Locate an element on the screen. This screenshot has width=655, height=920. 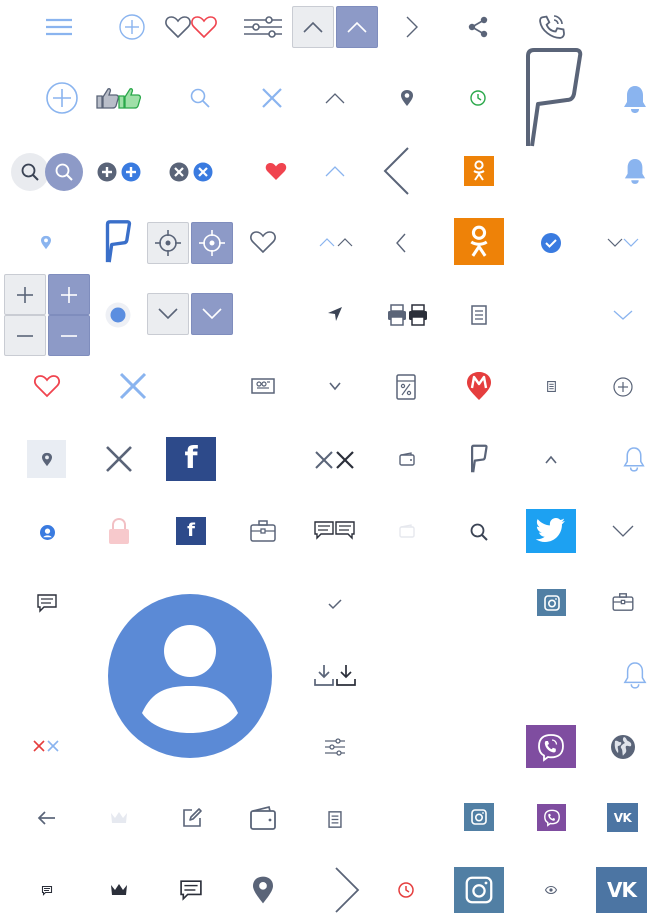
check-circle-icon is located at coordinates (551, 243).